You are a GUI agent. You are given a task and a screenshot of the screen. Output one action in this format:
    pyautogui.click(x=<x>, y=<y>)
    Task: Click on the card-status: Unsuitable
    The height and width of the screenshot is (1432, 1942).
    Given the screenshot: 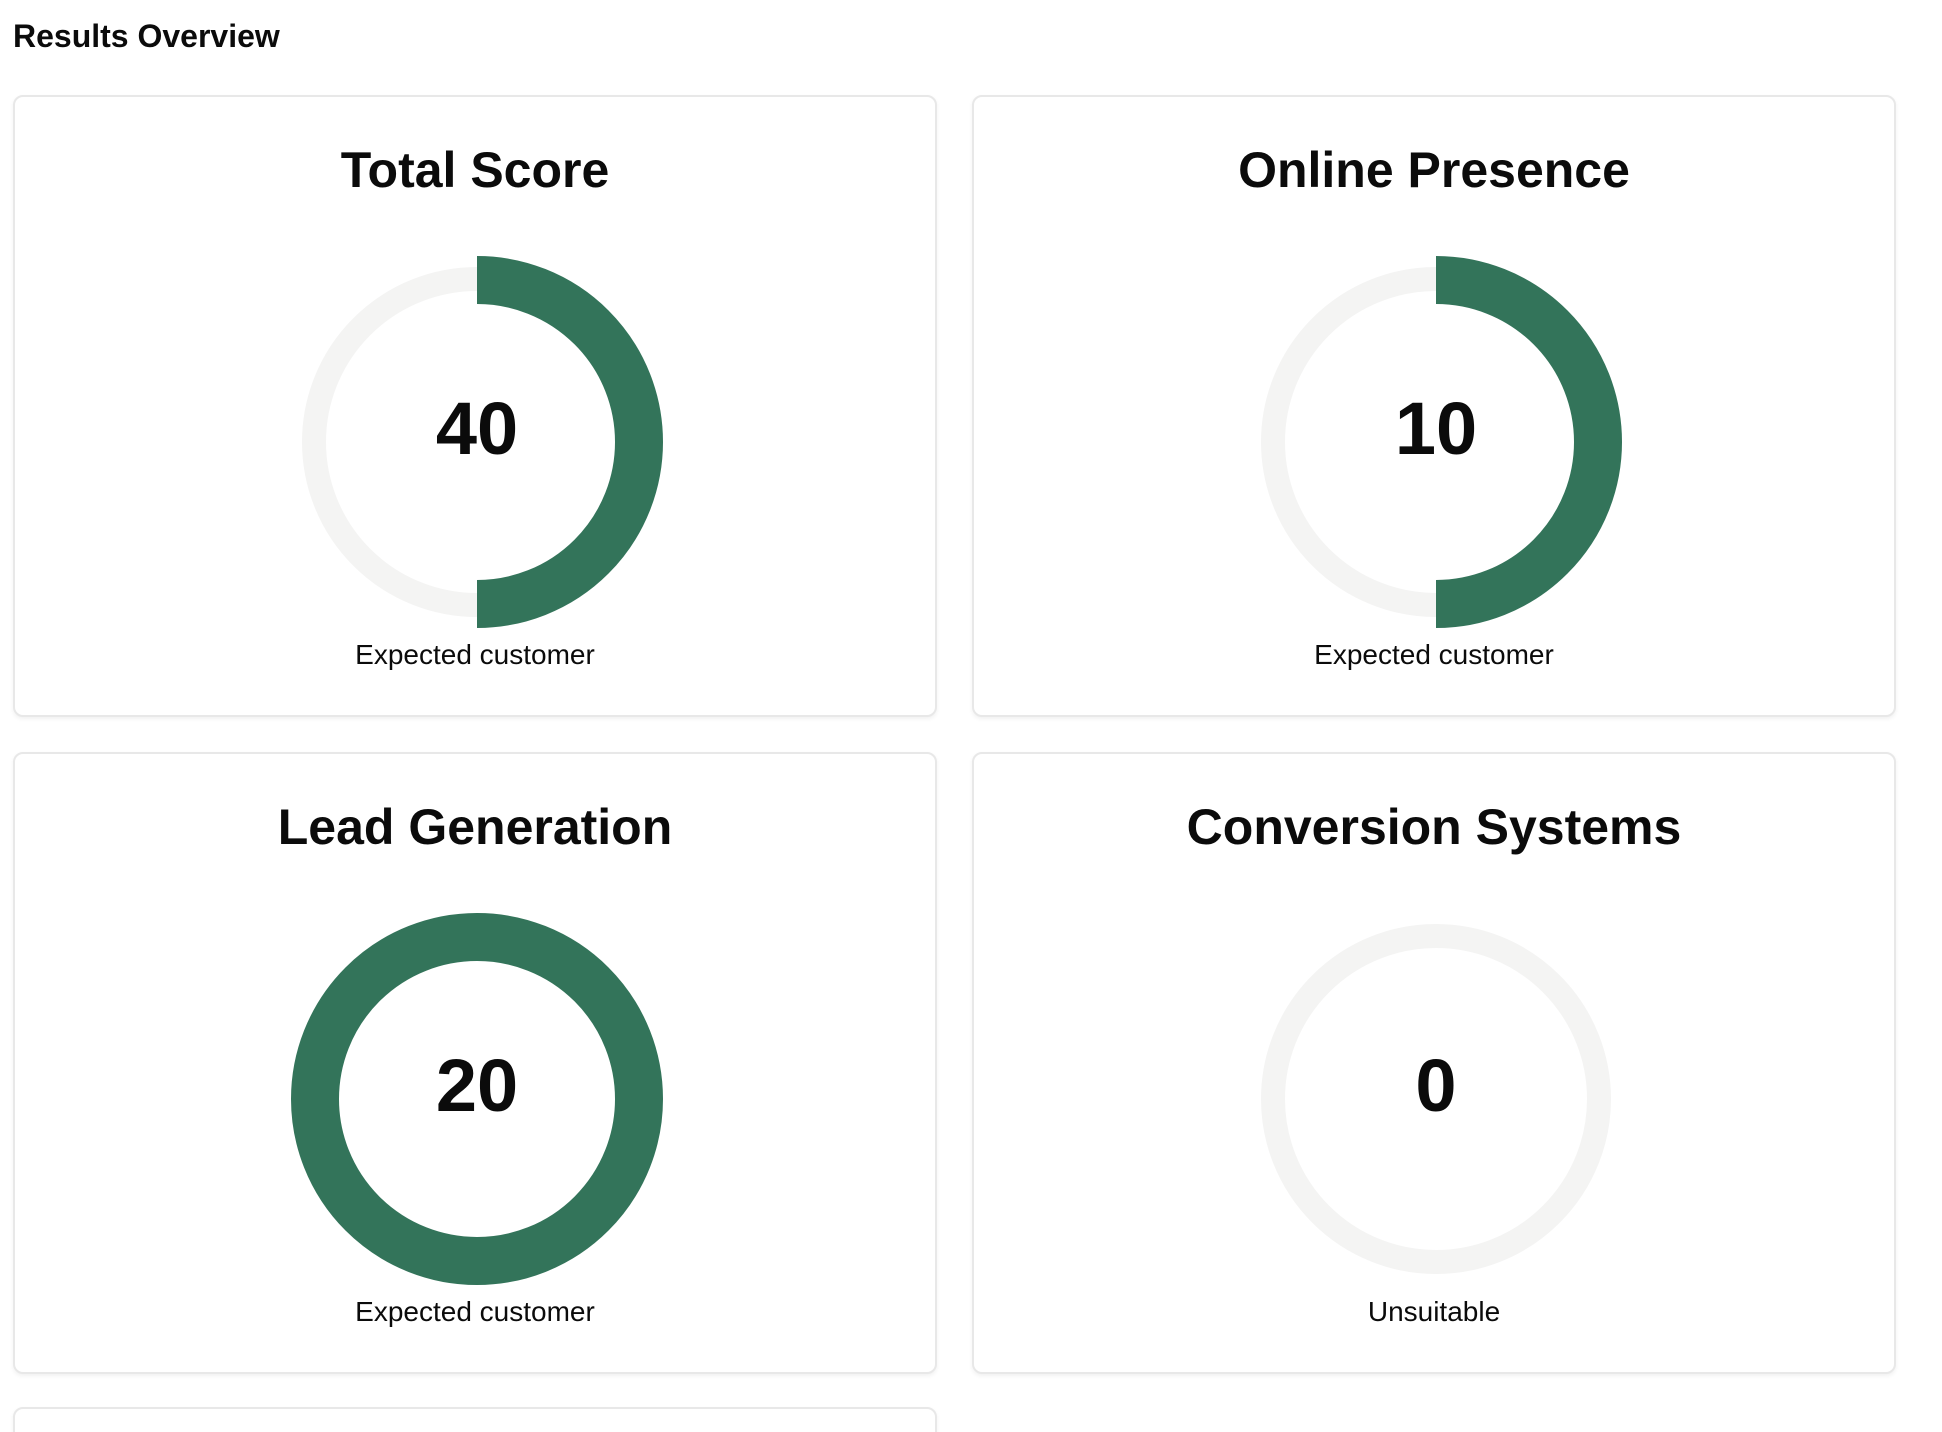 What is the action you would take?
    pyautogui.click(x=1434, y=1311)
    